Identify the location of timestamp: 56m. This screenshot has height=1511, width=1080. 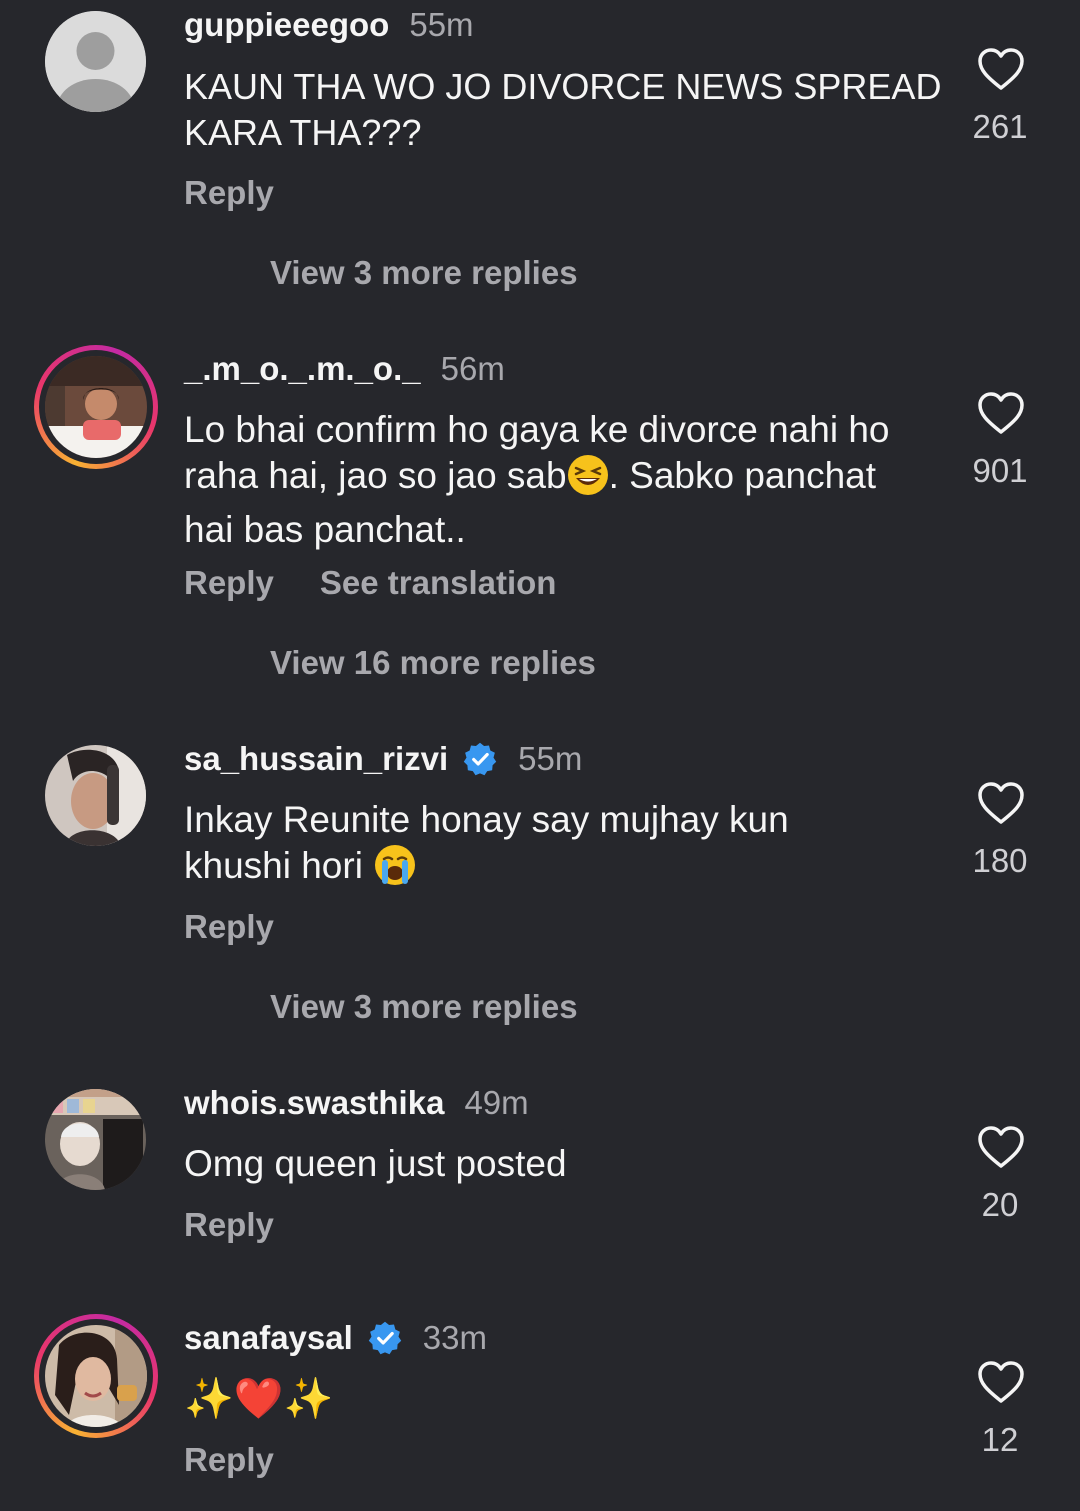
(472, 368).